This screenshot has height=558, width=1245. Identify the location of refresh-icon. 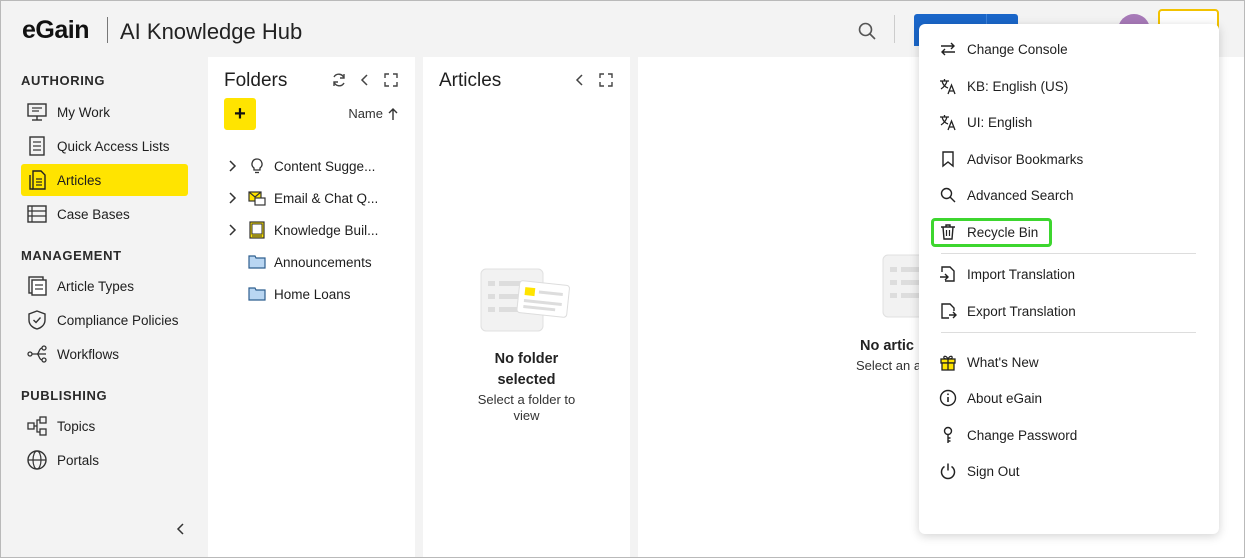
(339, 80).